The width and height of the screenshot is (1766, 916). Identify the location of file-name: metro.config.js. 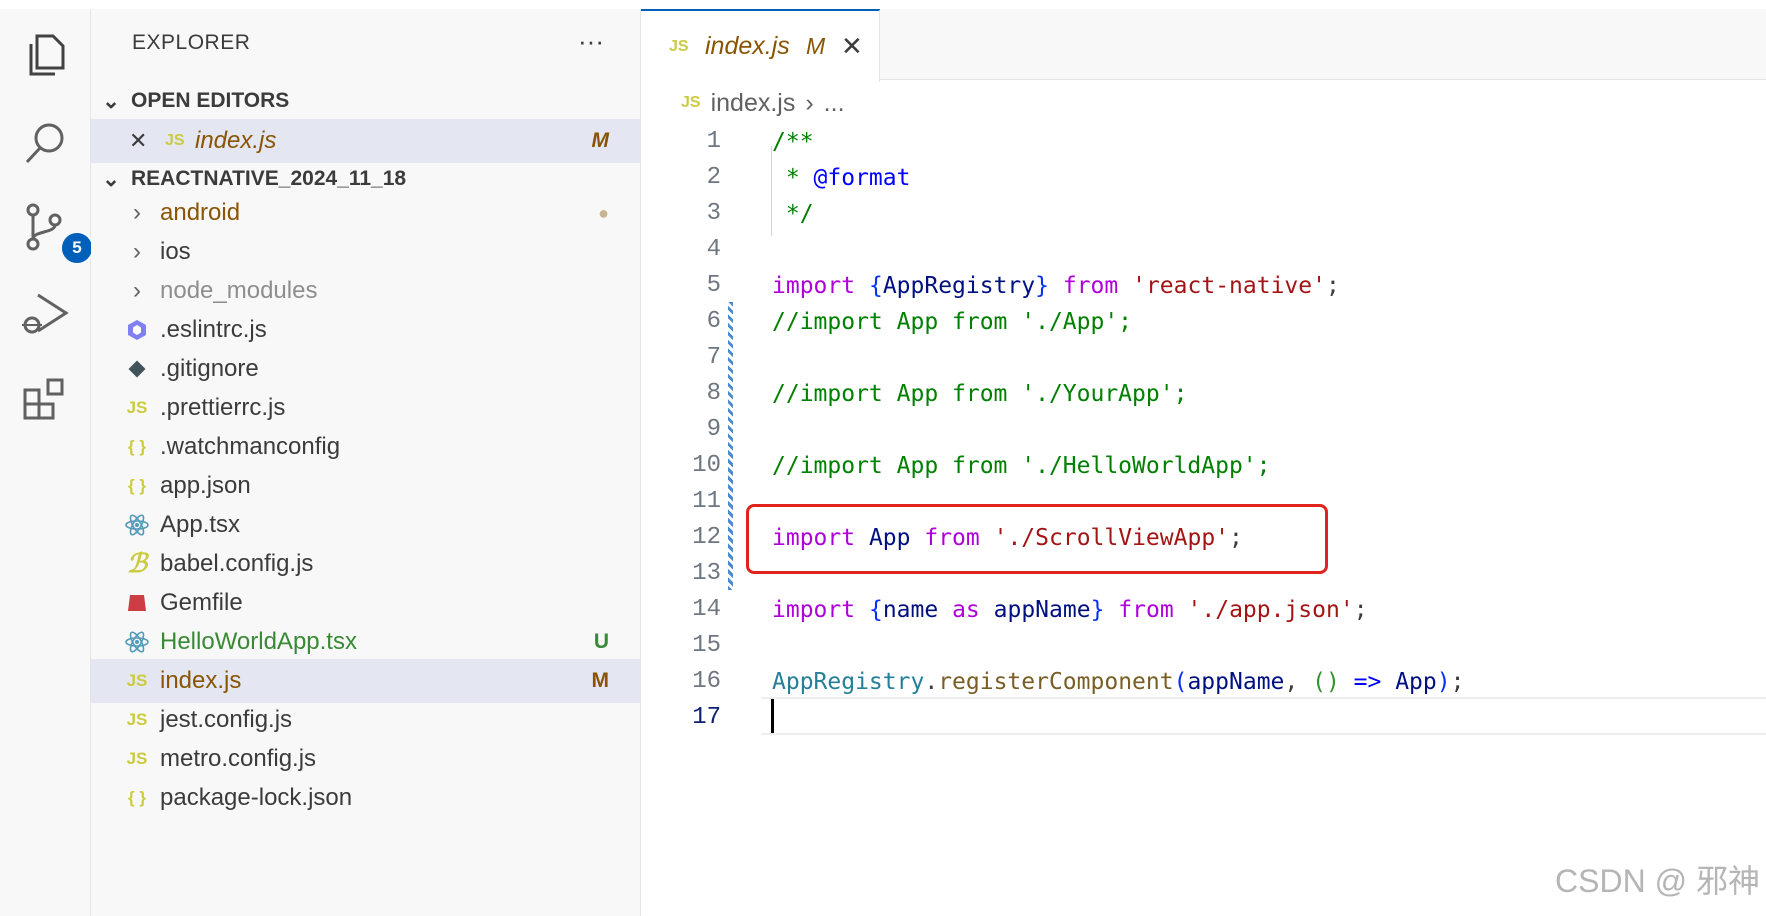
(238, 758).